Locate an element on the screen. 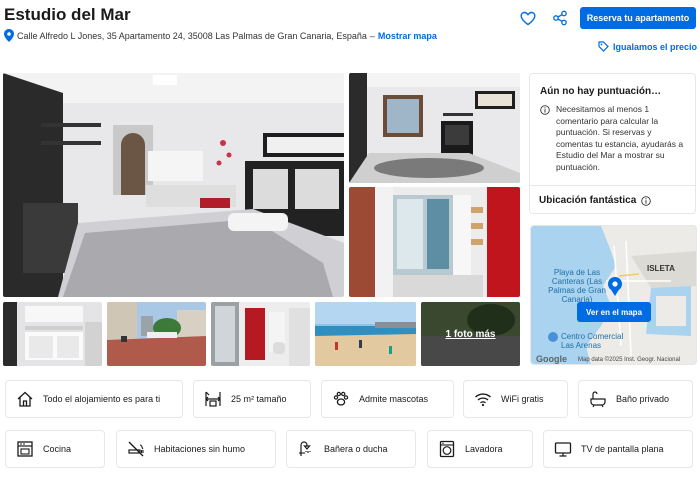  facility-washer: Lavadora is located at coordinates (480, 449).